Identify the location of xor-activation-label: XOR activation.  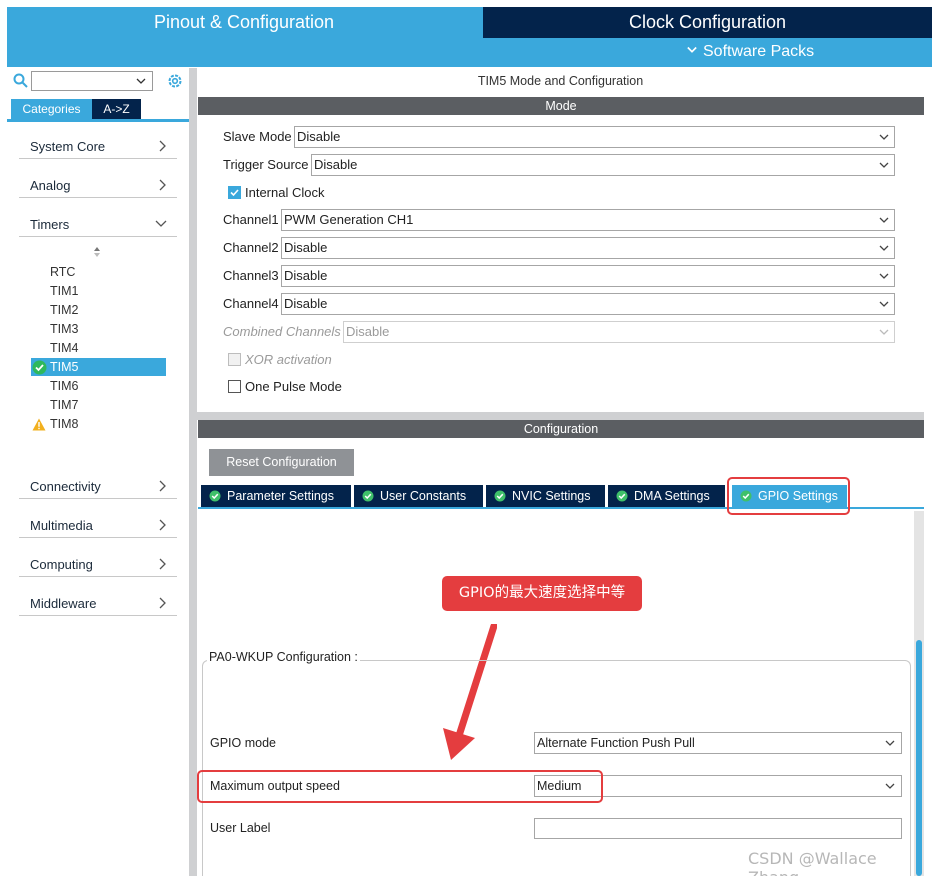
(288, 359).